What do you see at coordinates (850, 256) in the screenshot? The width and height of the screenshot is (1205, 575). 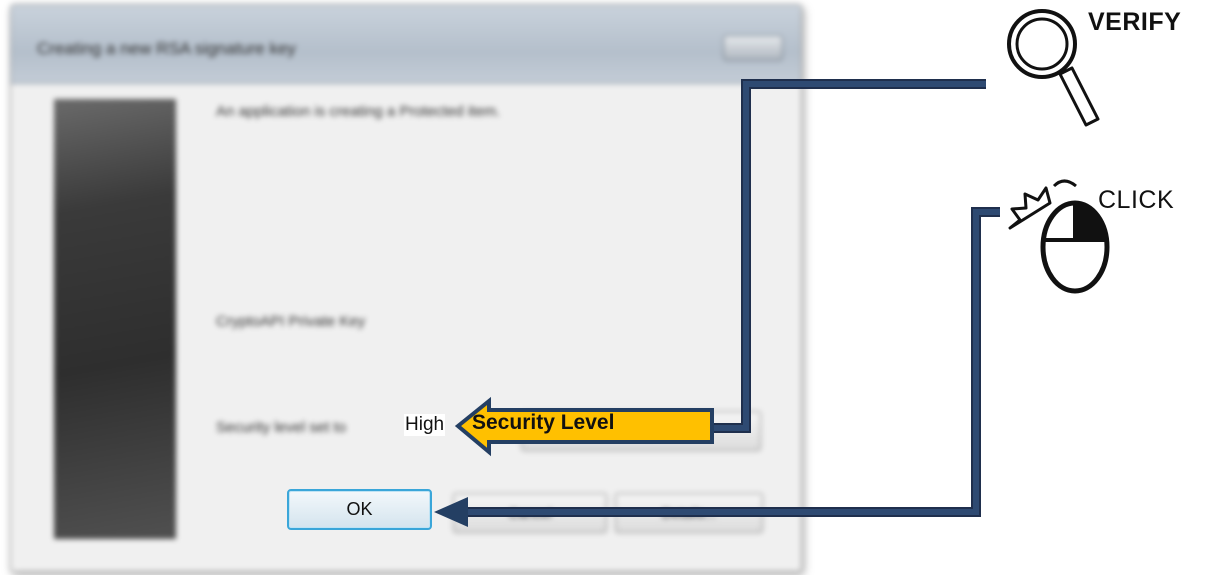 I see `verify-connector` at bounding box center [850, 256].